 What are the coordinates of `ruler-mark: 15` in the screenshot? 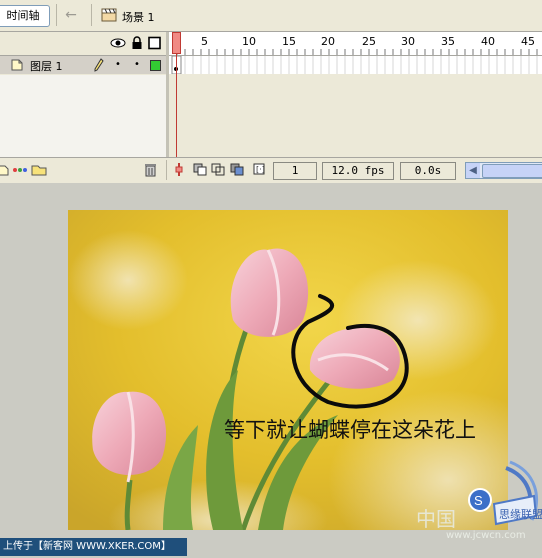 It's located at (289, 41).